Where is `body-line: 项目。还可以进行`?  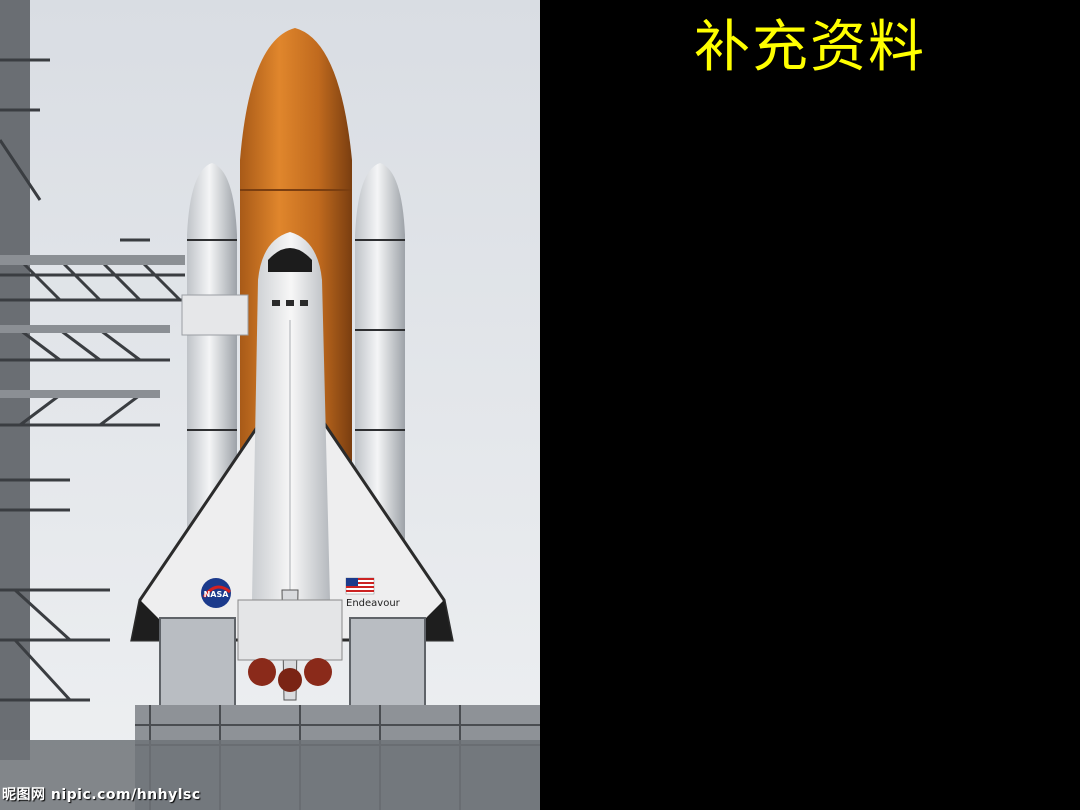
body-line: 项目。还可以进行 is located at coordinates (762, 442).